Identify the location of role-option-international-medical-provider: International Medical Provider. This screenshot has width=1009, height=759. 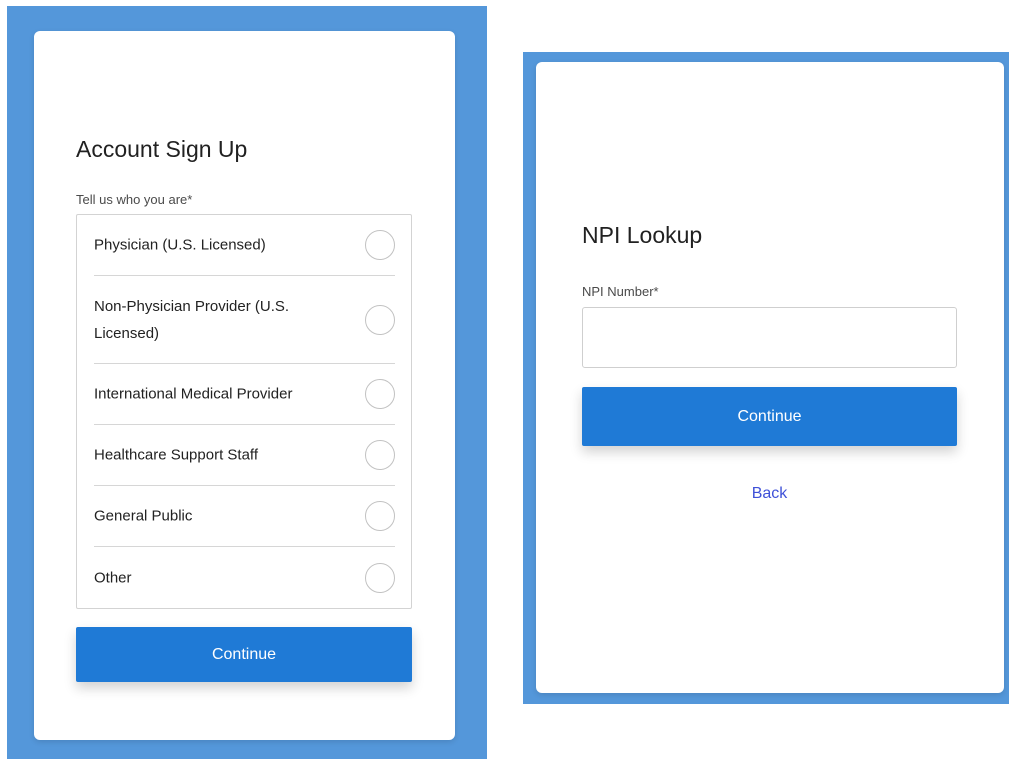
(244, 394).